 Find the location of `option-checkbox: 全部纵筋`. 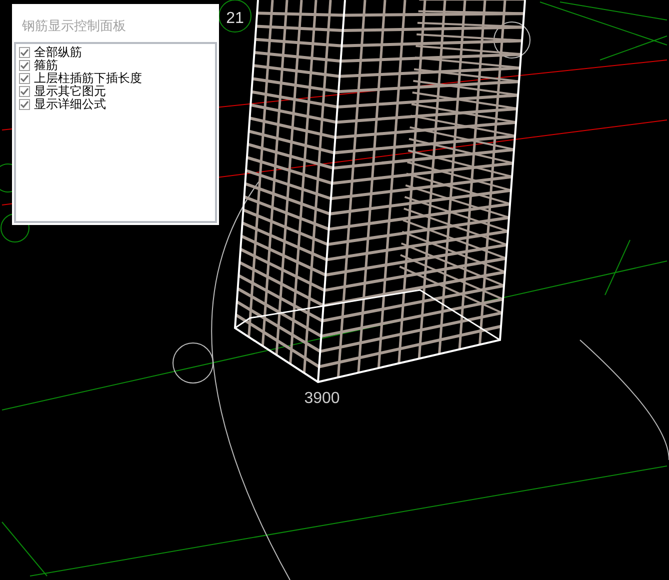

option-checkbox: 全部纵筋 is located at coordinates (117, 52).